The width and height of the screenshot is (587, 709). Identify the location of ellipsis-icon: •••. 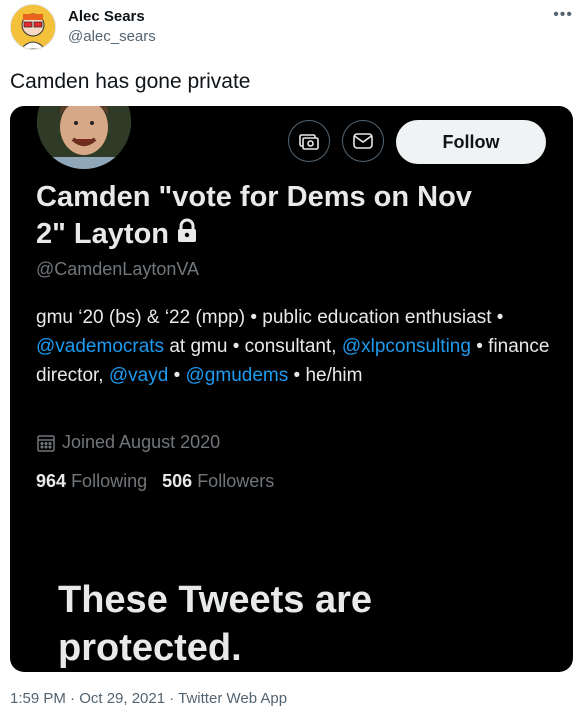
(563, 15).